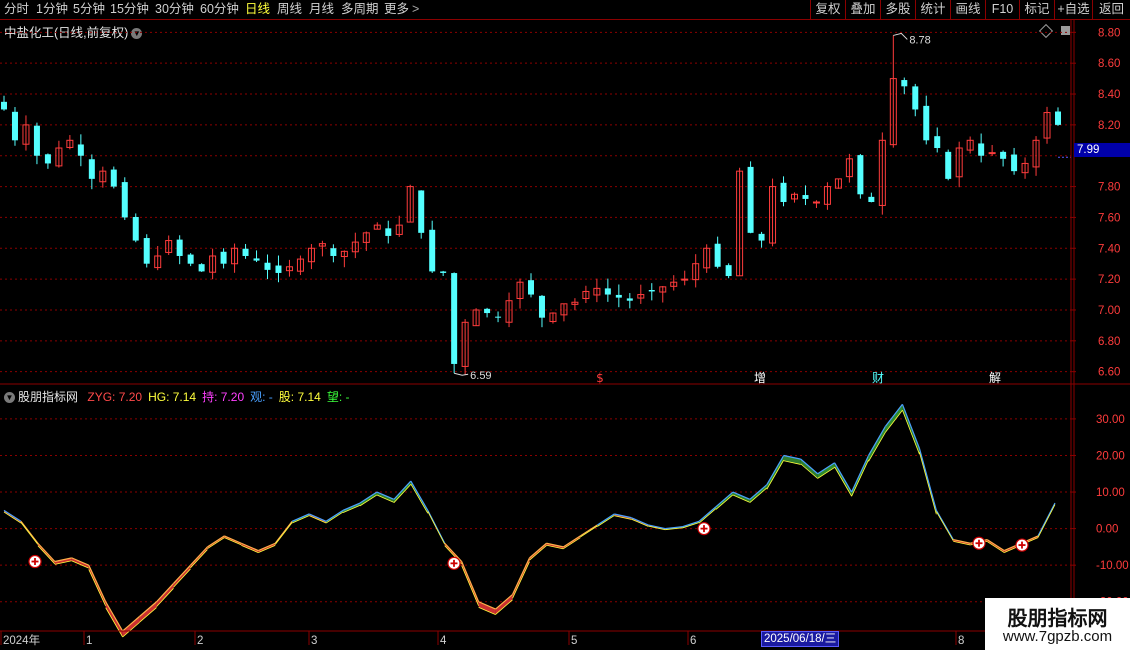 The image size is (1130, 650). Describe the element at coordinates (1109, 188) in the screenshot. I see `price-tick-label: 7.80` at that location.